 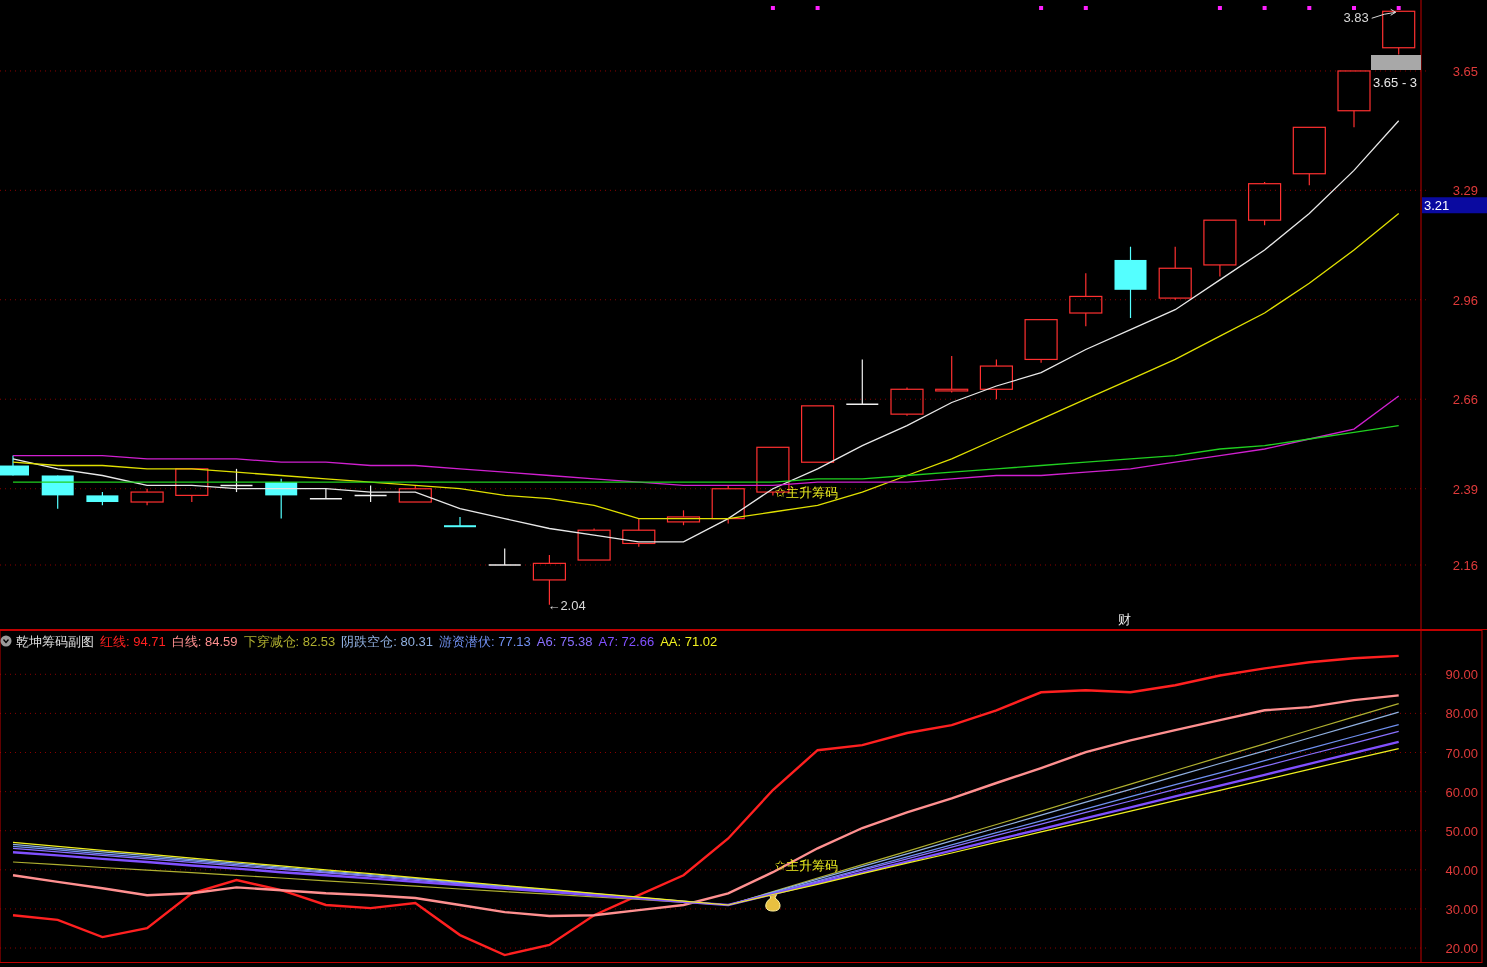 I want to click on legend-value: AA: 71.02, so click(x=689, y=641).